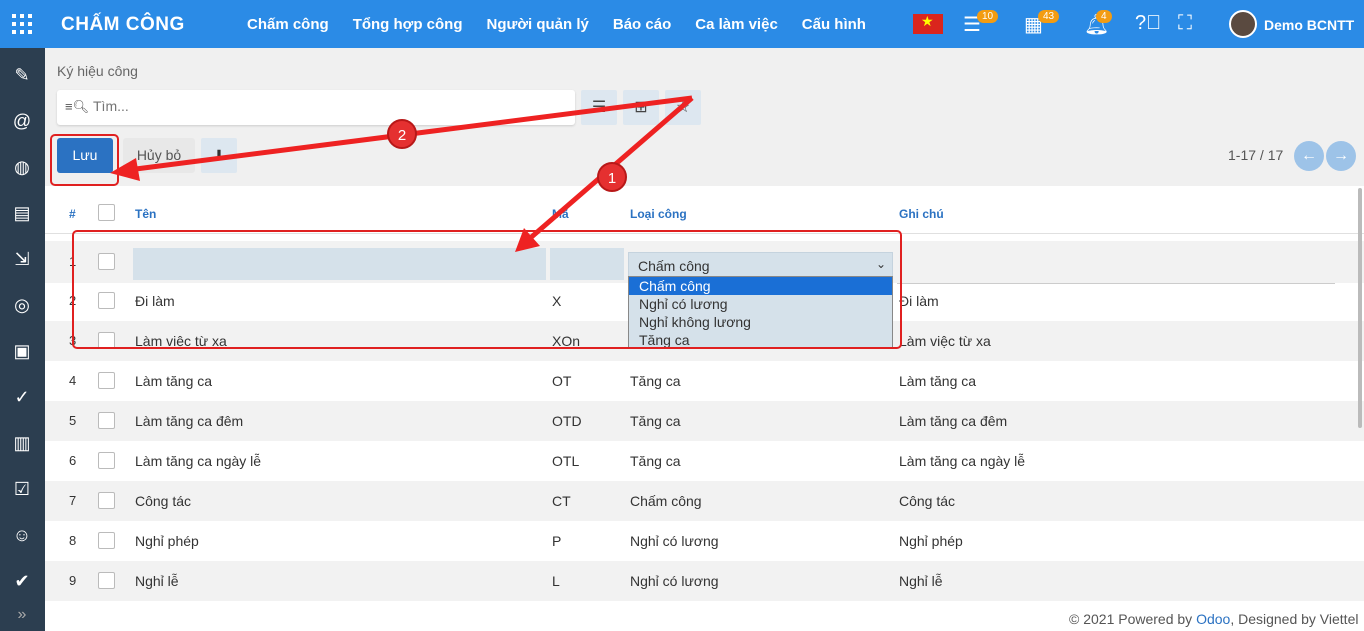 Image resolution: width=1364 pixels, height=631 pixels. Describe the element at coordinates (73, 261) in the screenshot. I see `row-number: 1` at that location.